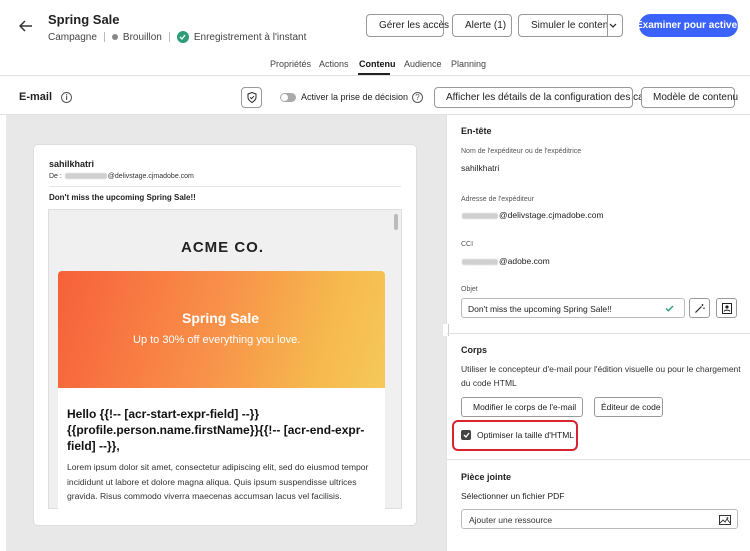 Image resolution: width=750 pixels, height=551 pixels. I want to click on simulate-dropdown-button, so click(615, 25).